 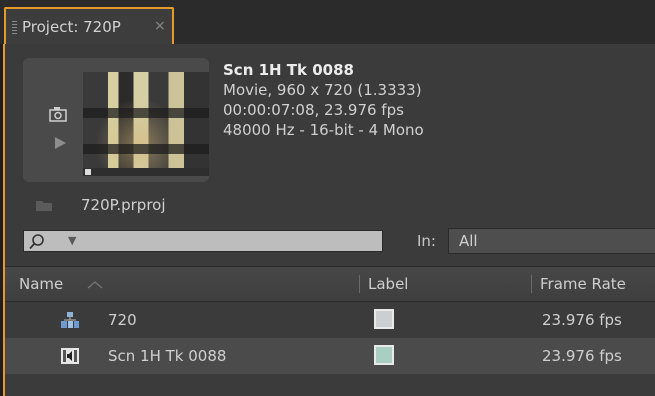 What do you see at coordinates (322, 90) in the screenshot?
I see `clip-type-info: Movie, 960 x 720 (1.3333)` at bounding box center [322, 90].